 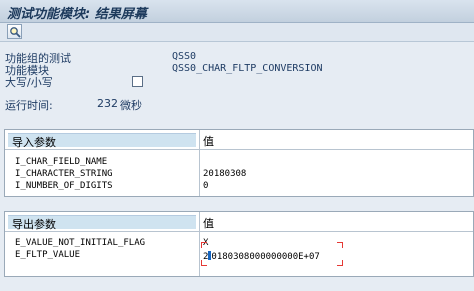 What do you see at coordinates (34, 142) in the screenshot?
I see `import-column-name-header: 导入参数` at bounding box center [34, 142].